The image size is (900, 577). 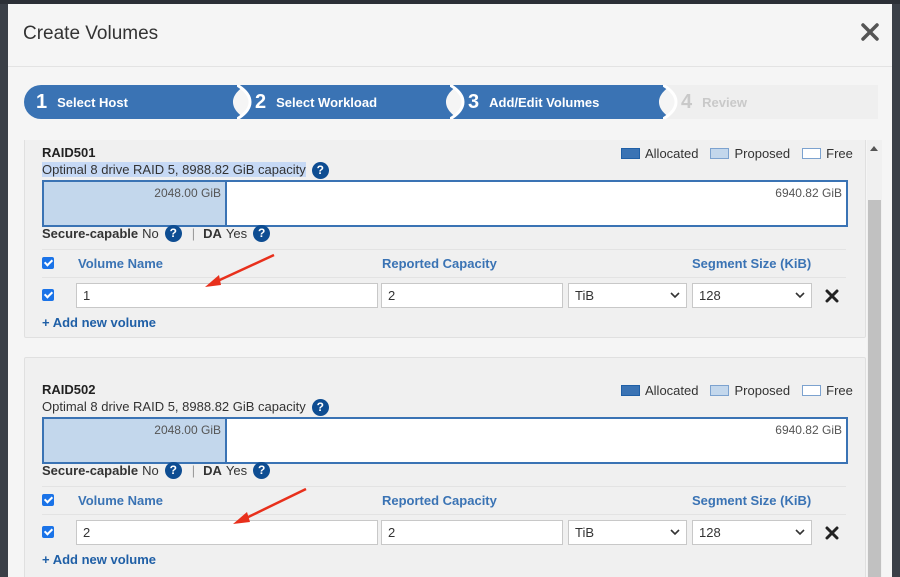 What do you see at coordinates (474, 101) in the screenshot?
I see `step-number: 3` at bounding box center [474, 101].